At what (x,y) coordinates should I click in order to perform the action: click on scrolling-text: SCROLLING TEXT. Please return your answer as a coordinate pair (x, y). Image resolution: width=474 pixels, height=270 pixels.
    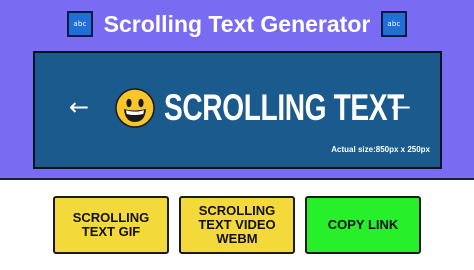
    Looking at the image, I should click on (284, 107).